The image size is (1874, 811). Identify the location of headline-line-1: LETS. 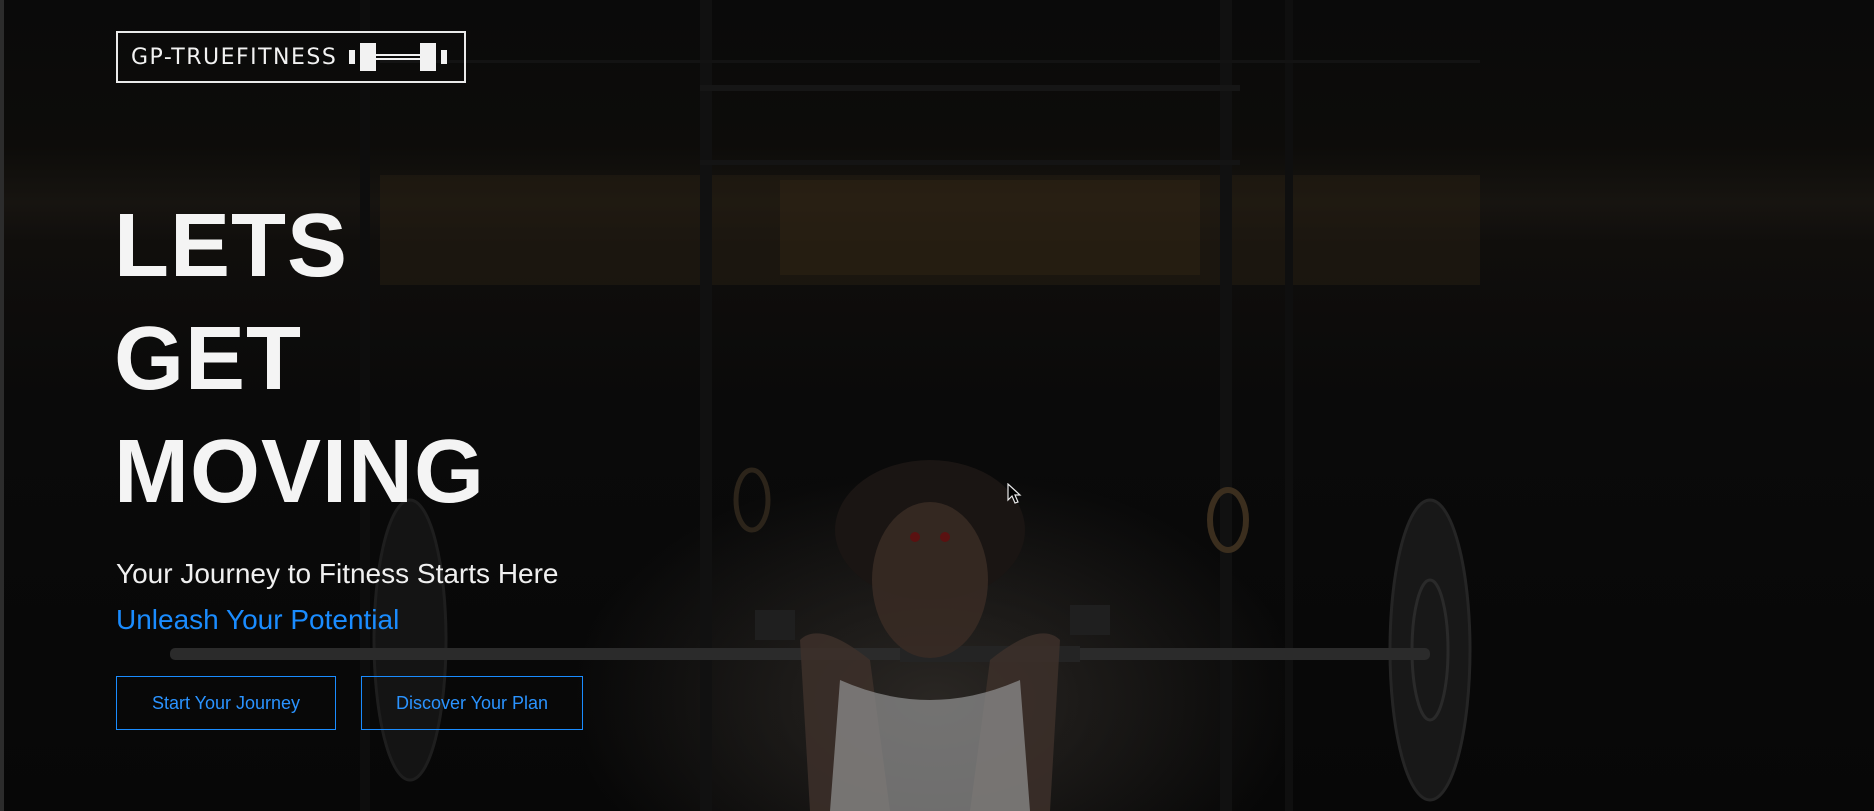
(231, 246).